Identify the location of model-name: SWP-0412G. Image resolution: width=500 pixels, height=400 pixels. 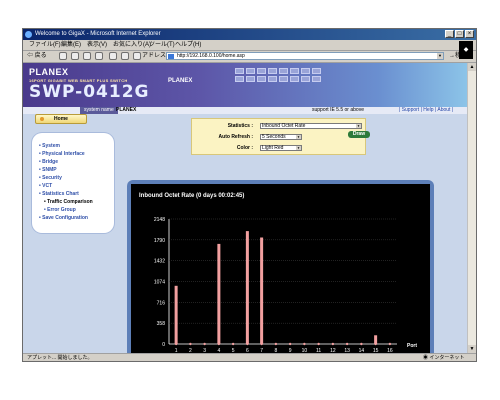
(89, 92).